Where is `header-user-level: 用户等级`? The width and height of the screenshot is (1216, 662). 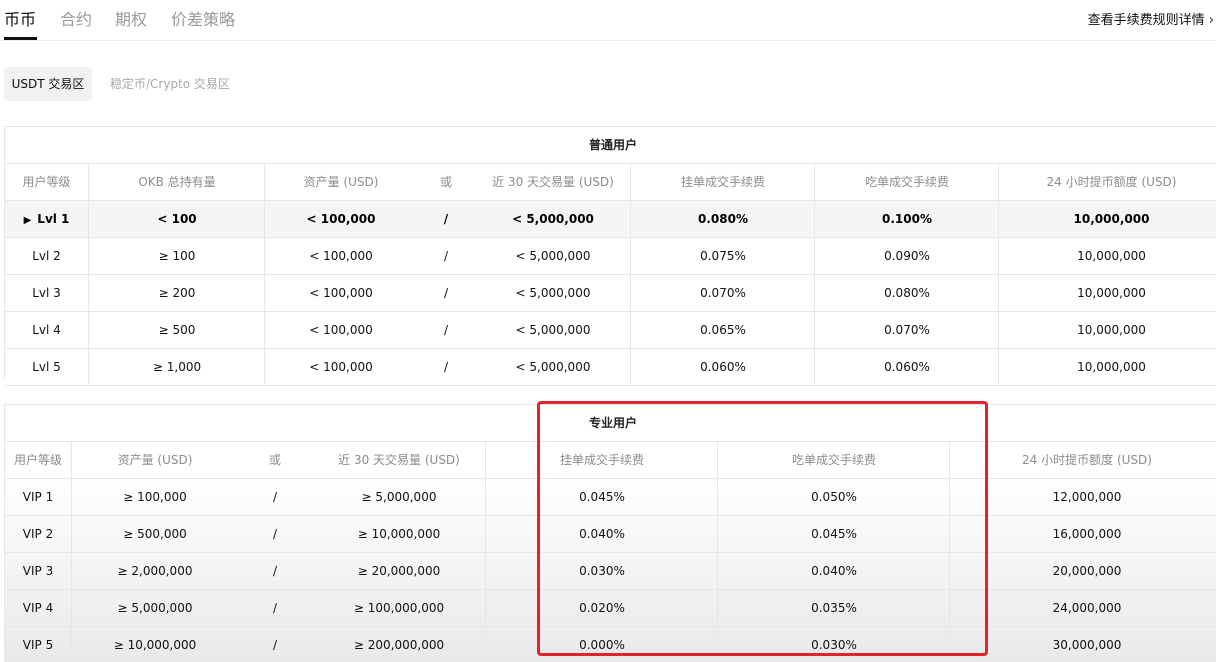
header-user-level: 用户等级 is located at coordinates (37, 460).